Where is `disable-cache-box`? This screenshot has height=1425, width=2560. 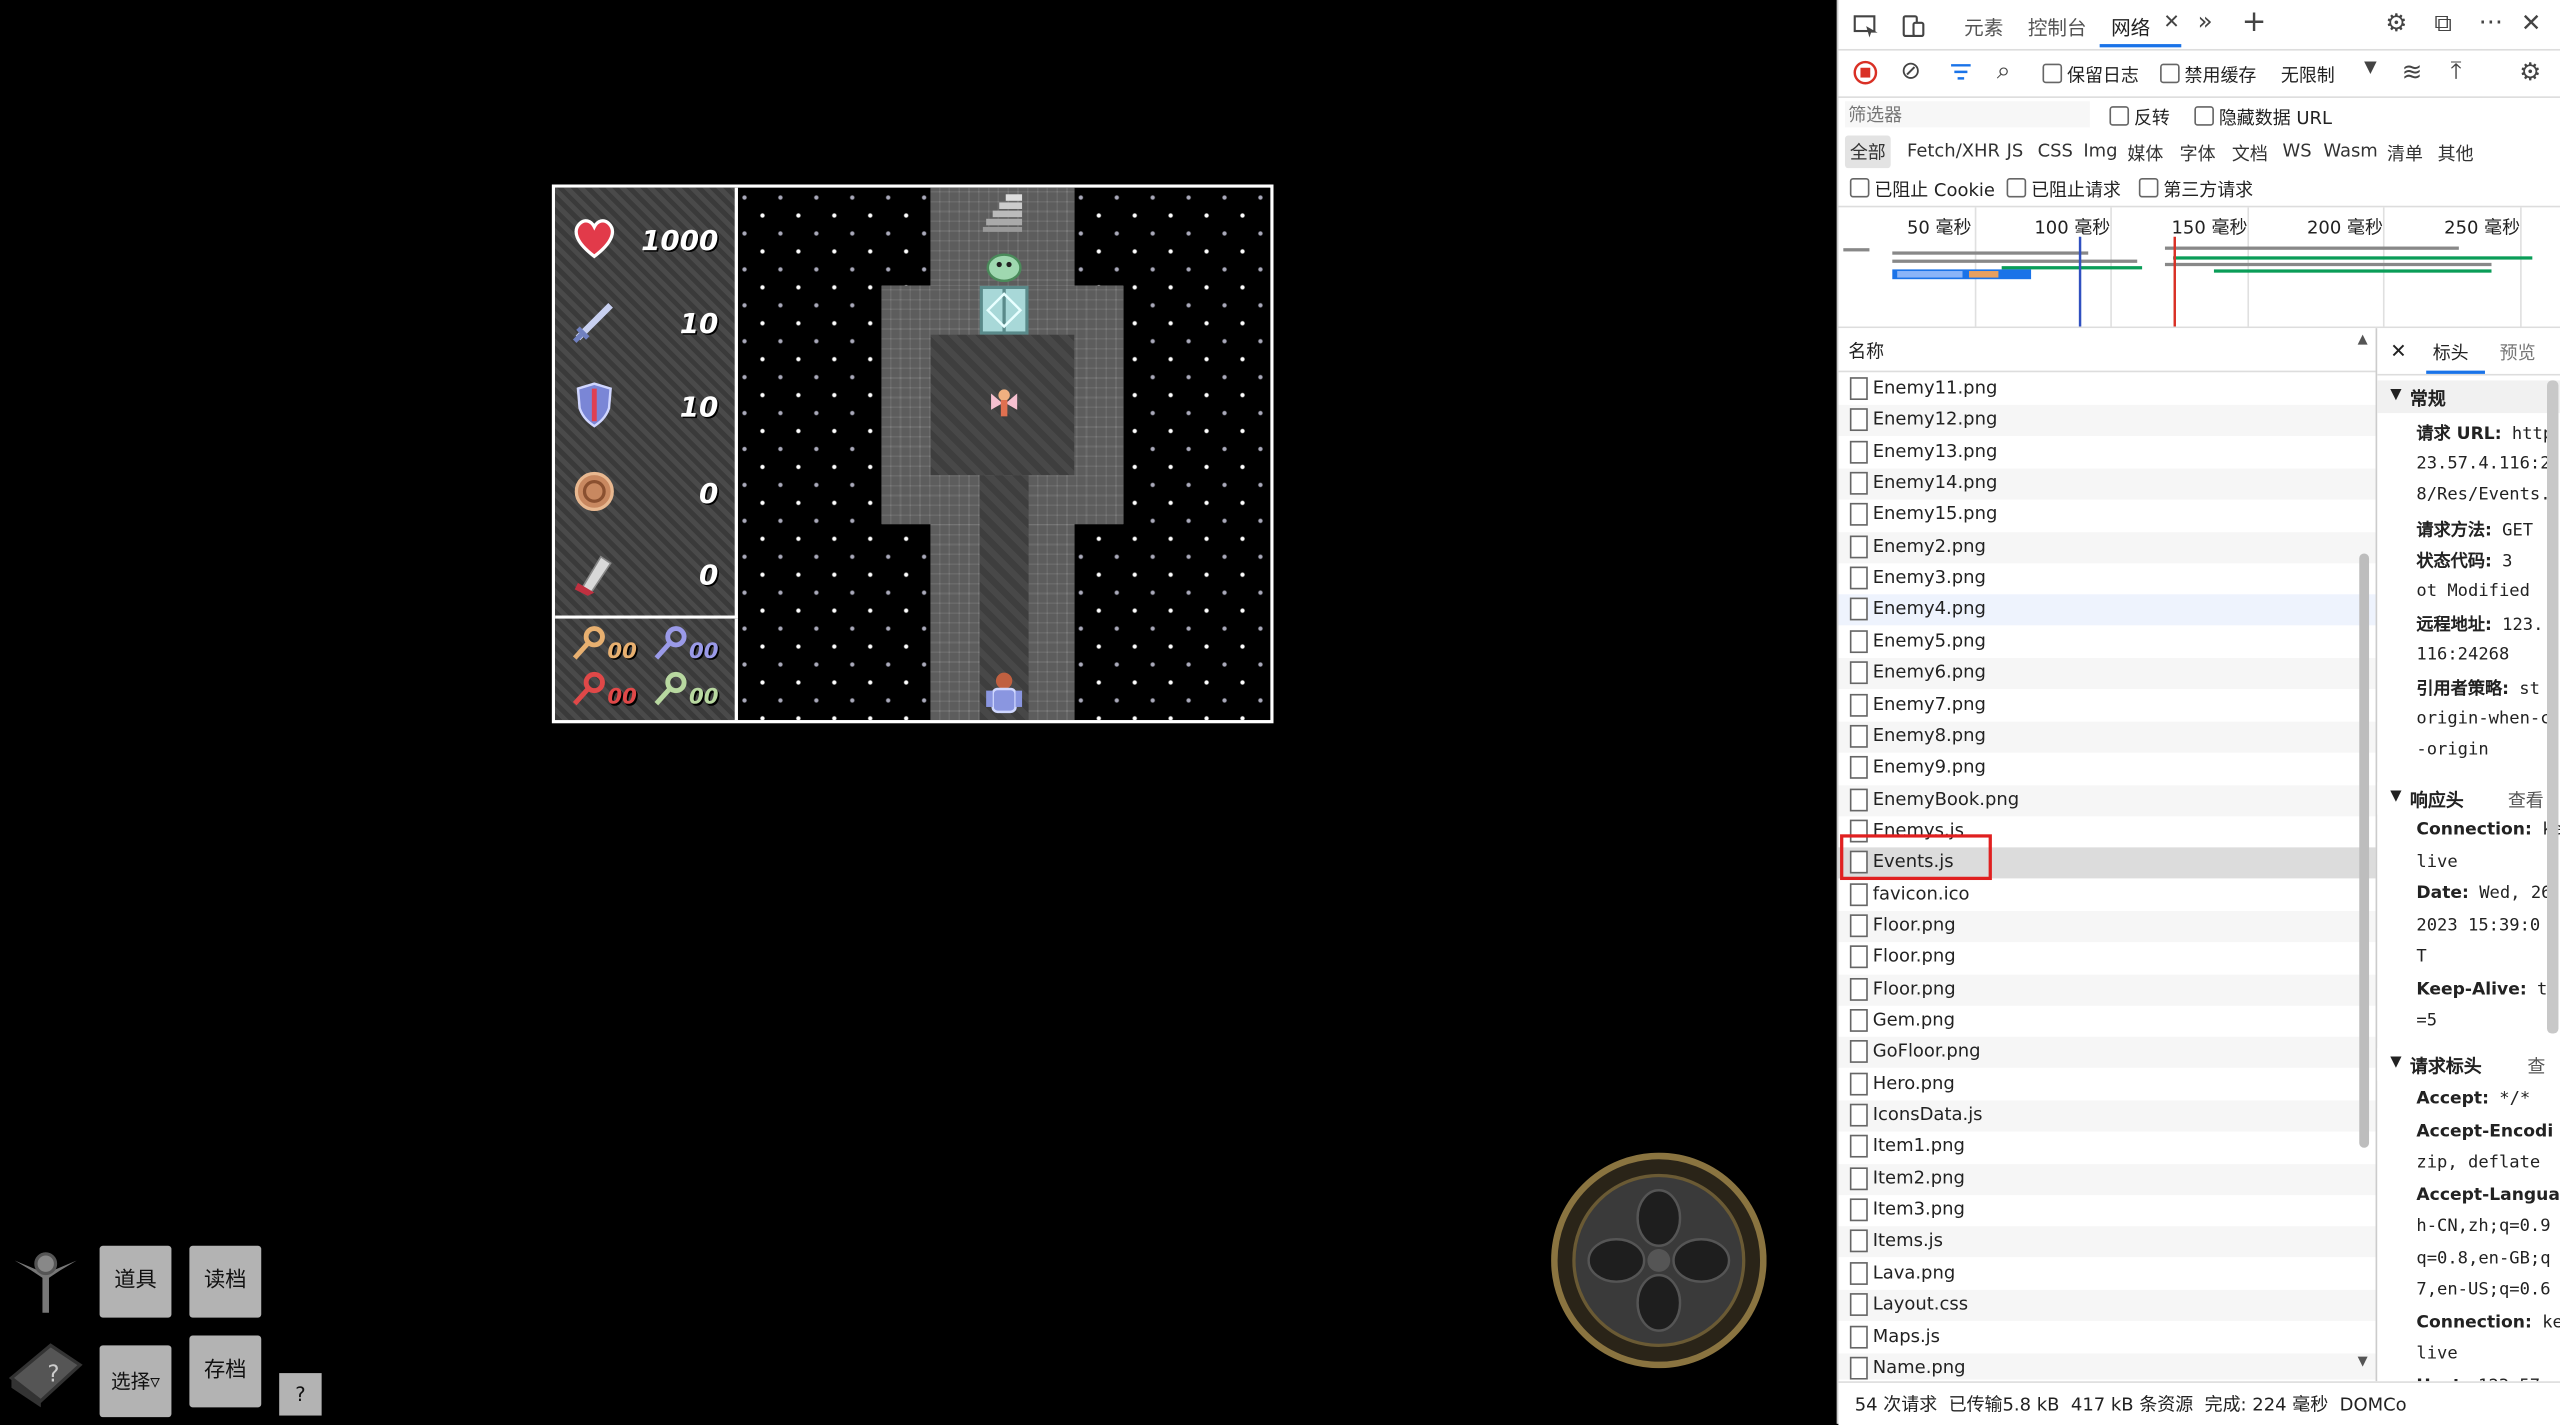
disable-cache-box is located at coordinates (2170, 73).